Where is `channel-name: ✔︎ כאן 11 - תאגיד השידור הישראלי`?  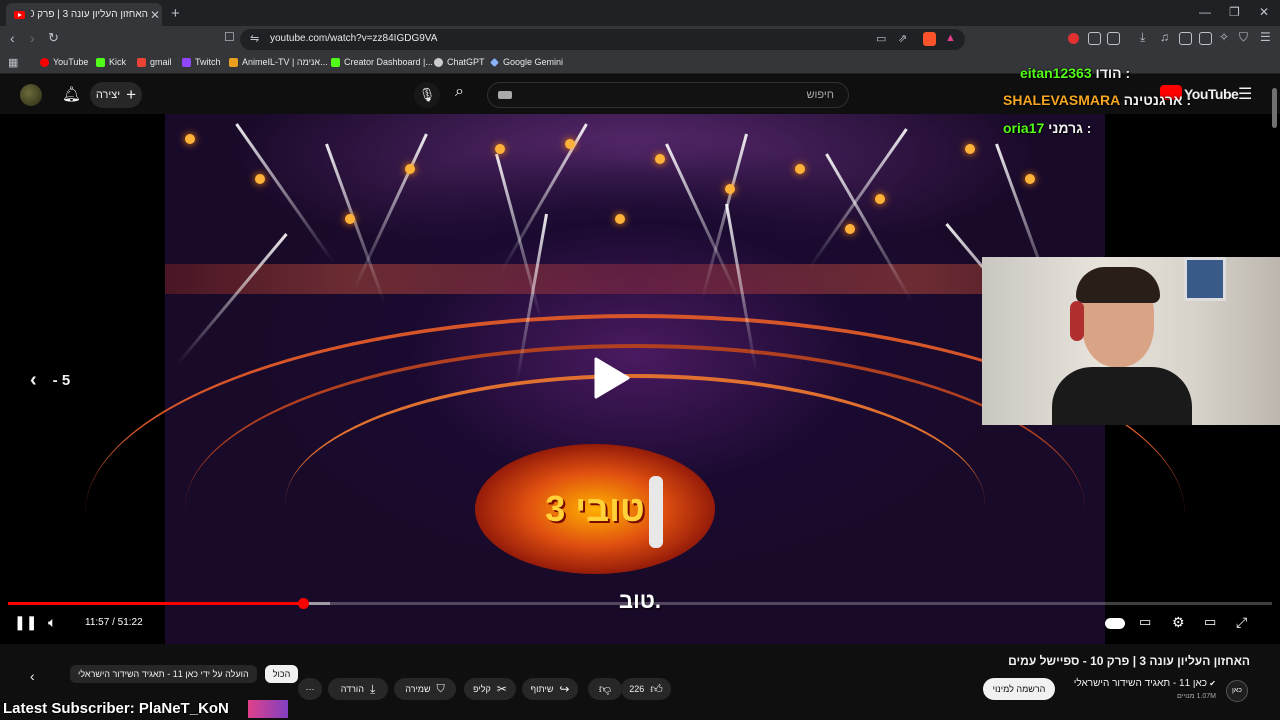 channel-name: ✔︎ כאן 11 - תאגיד השידור הישראלי is located at coordinates (1145, 683).